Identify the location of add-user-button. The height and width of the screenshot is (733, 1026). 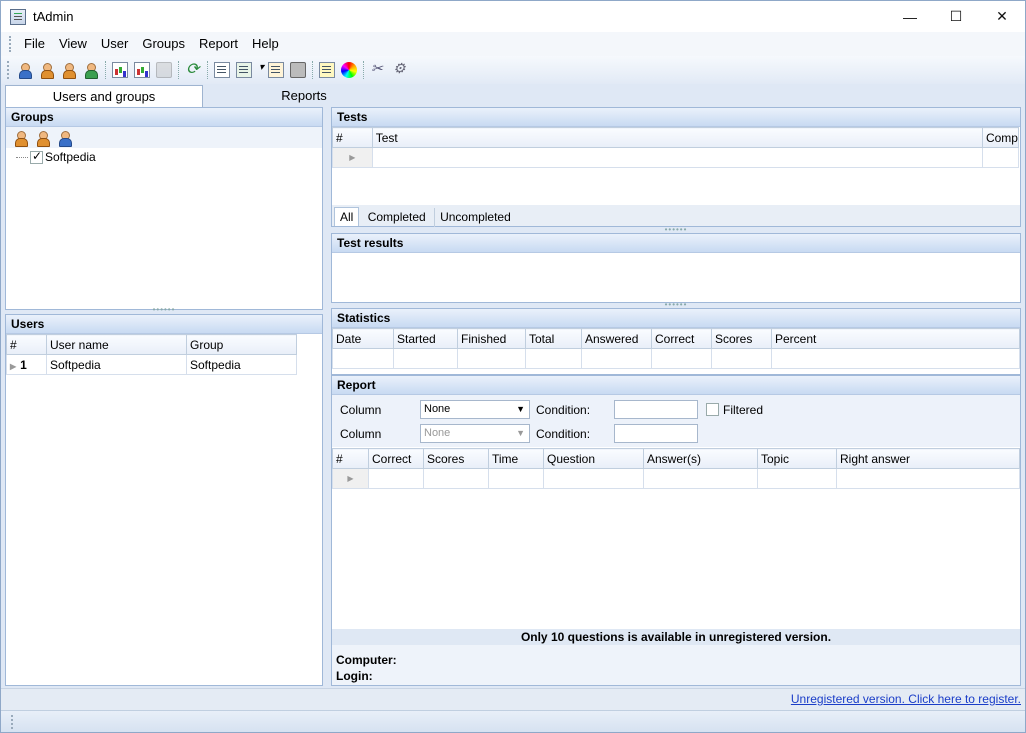
(25, 70).